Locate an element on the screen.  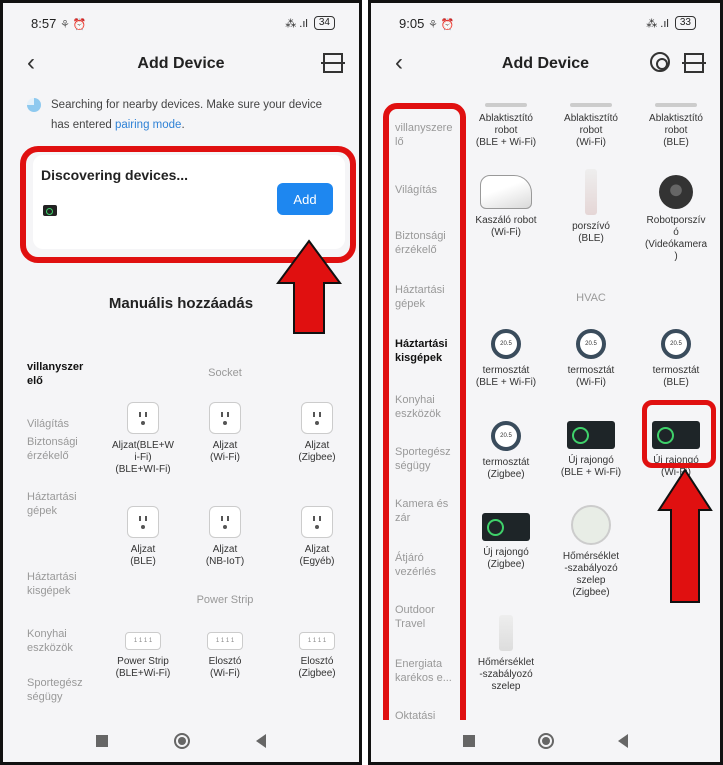
status-icons: ⚘ ⏰ is located at coordinates (441, 24).